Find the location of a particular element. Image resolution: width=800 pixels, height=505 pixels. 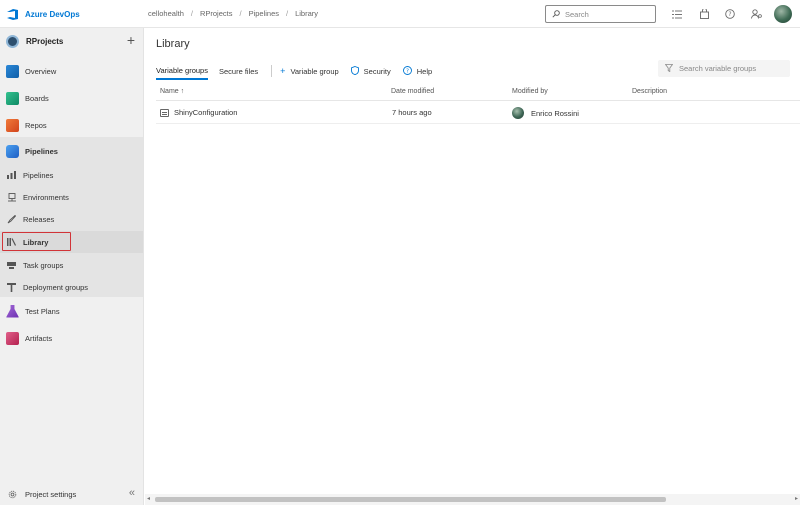

search-placeholder: Search is located at coordinates (577, 14).